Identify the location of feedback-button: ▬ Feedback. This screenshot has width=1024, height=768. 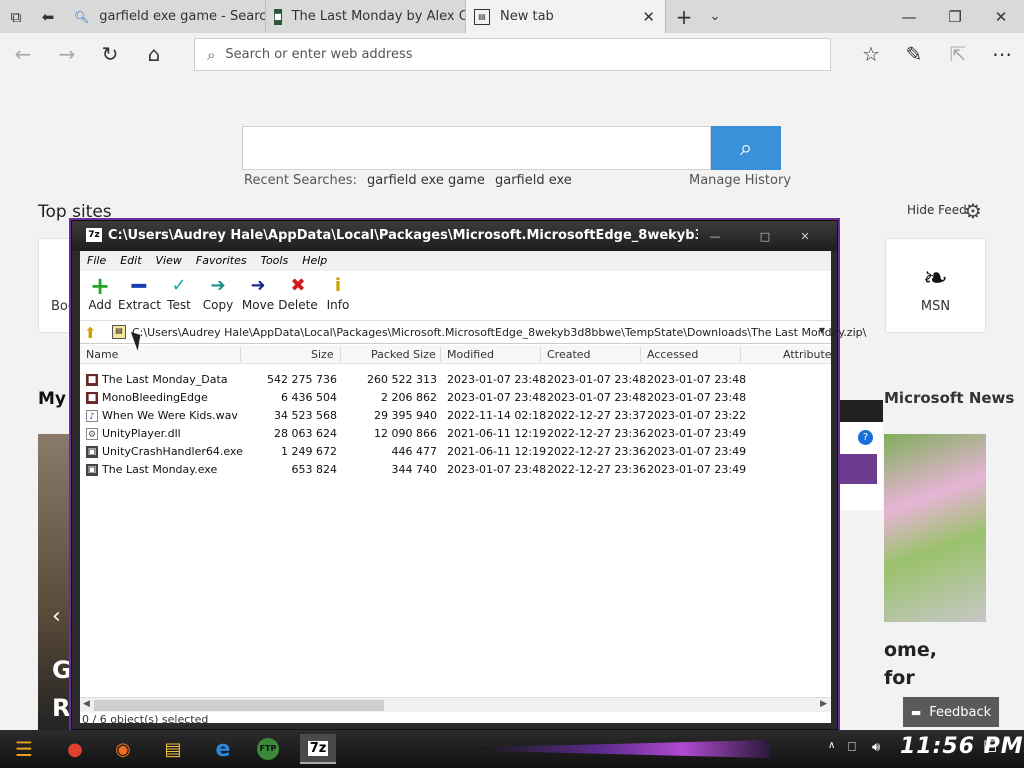
(951, 712).